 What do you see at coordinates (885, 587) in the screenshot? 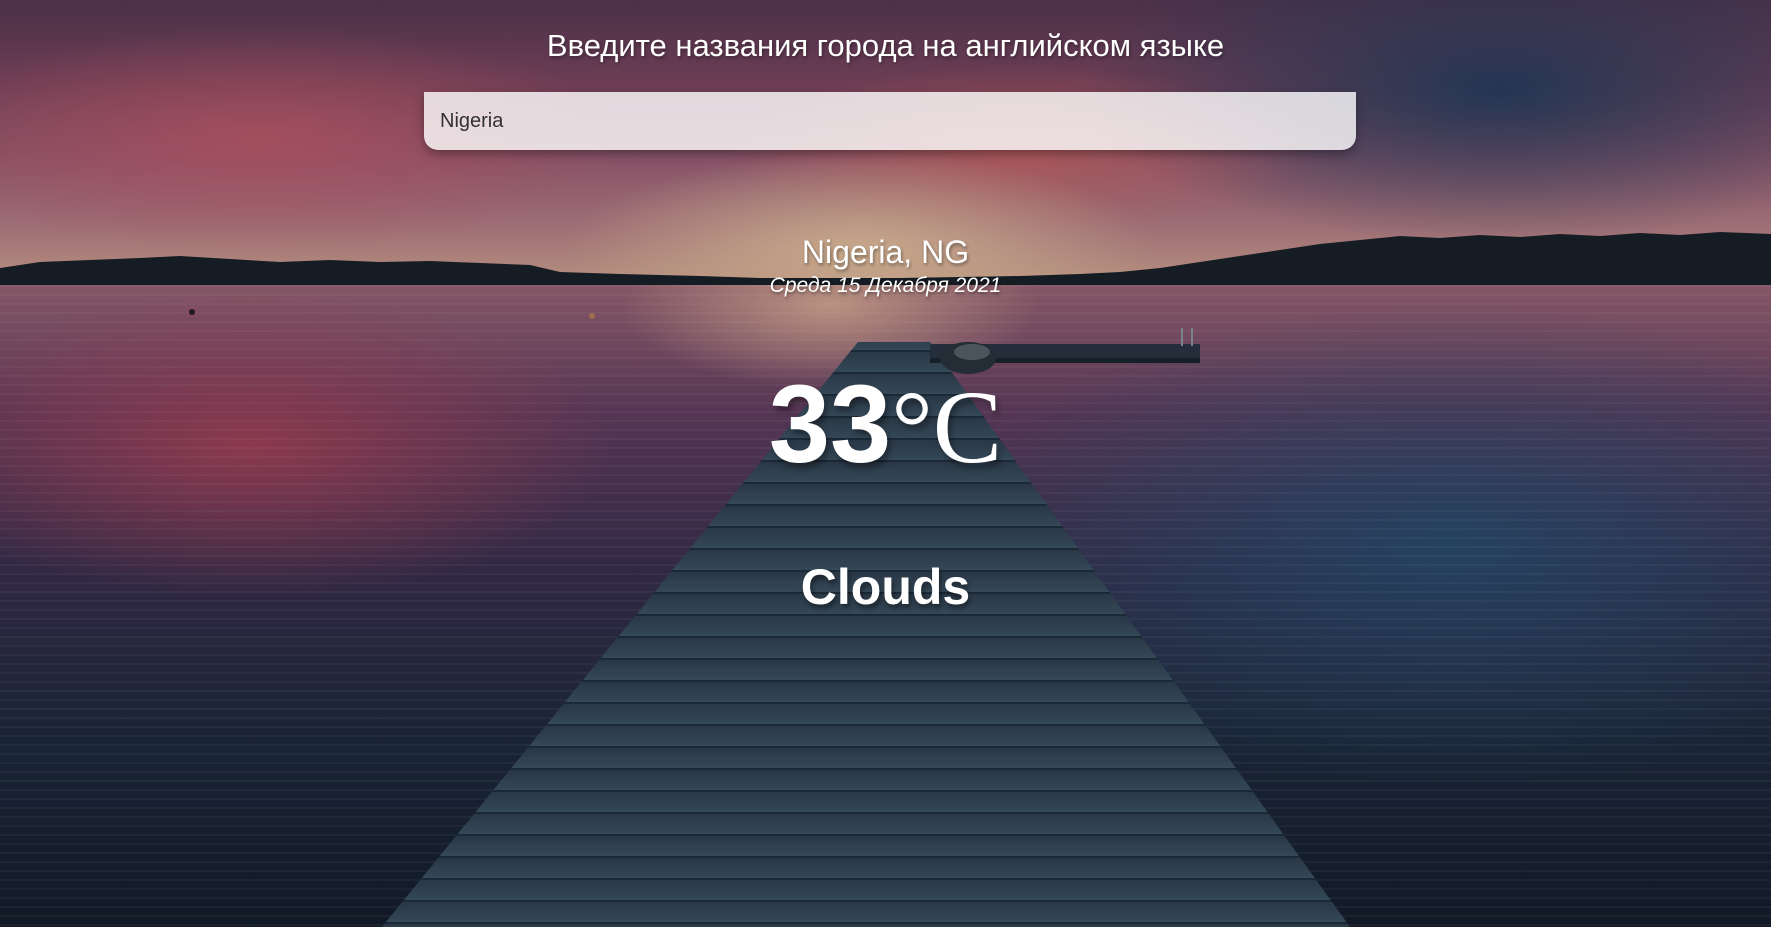
I see `weather-condition: Clouds` at bounding box center [885, 587].